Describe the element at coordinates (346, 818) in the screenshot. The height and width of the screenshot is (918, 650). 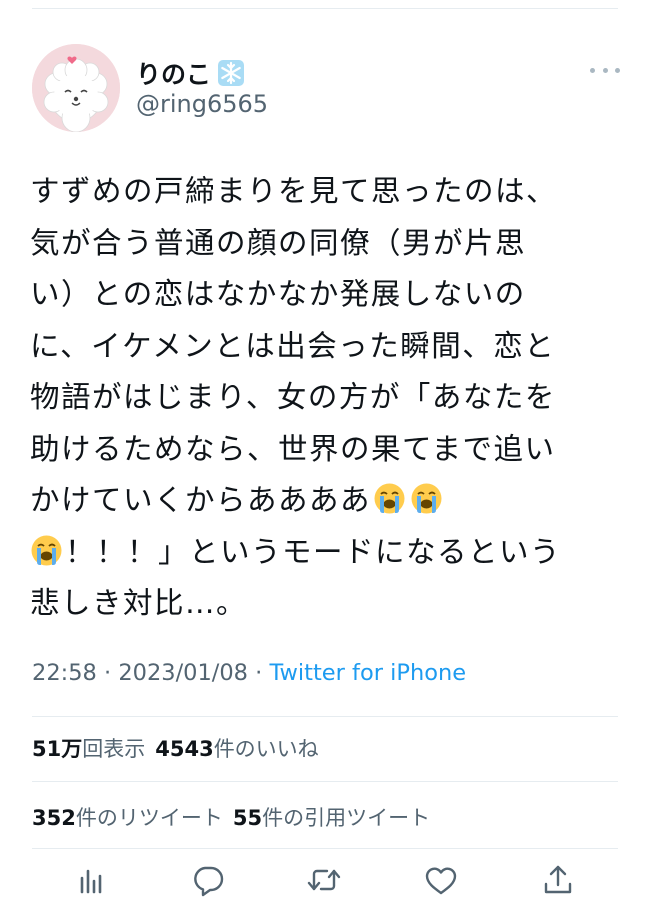
I see `quotes-label: 件の引用ツイート` at that location.